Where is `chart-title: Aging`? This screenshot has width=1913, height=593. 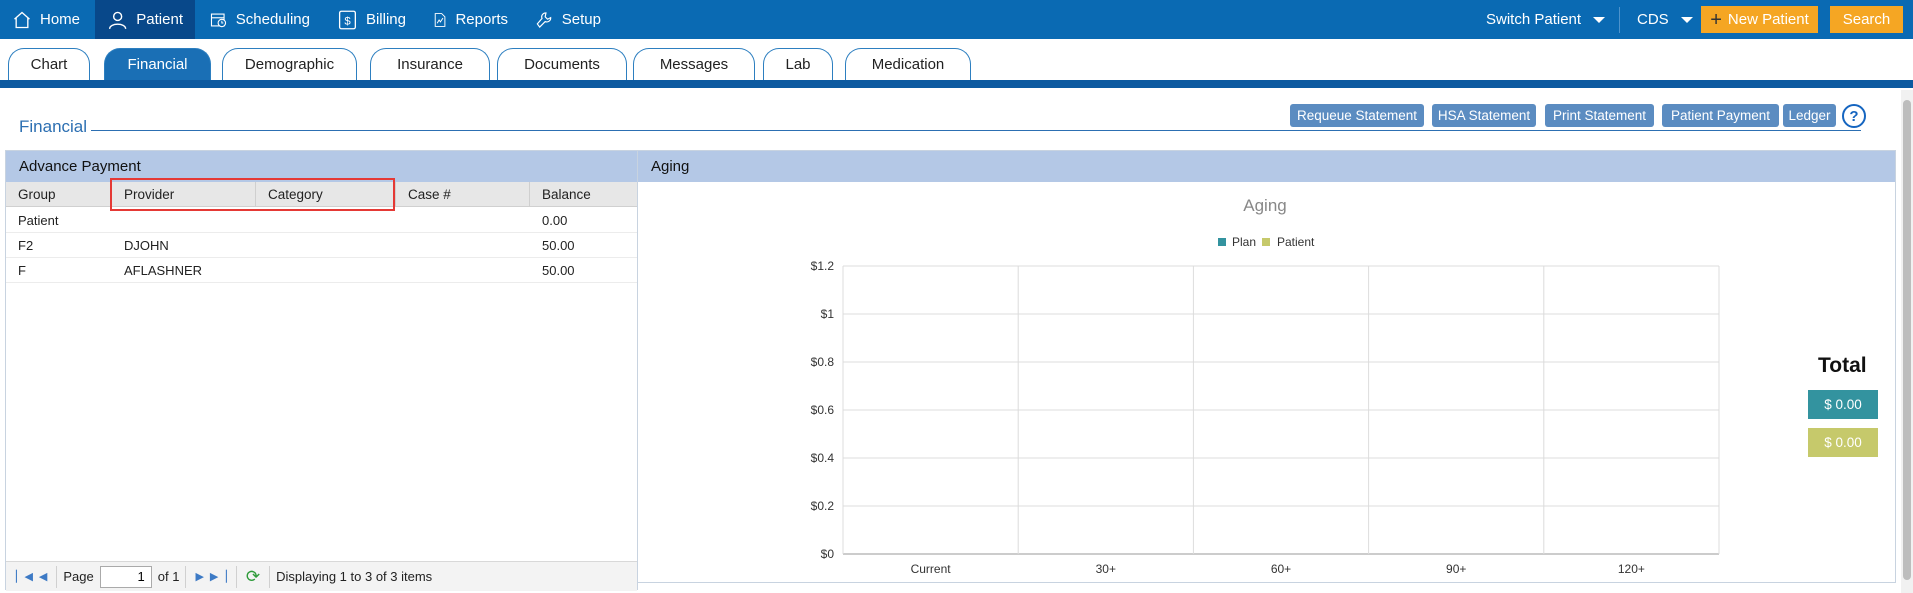 chart-title: Aging is located at coordinates (1264, 205).